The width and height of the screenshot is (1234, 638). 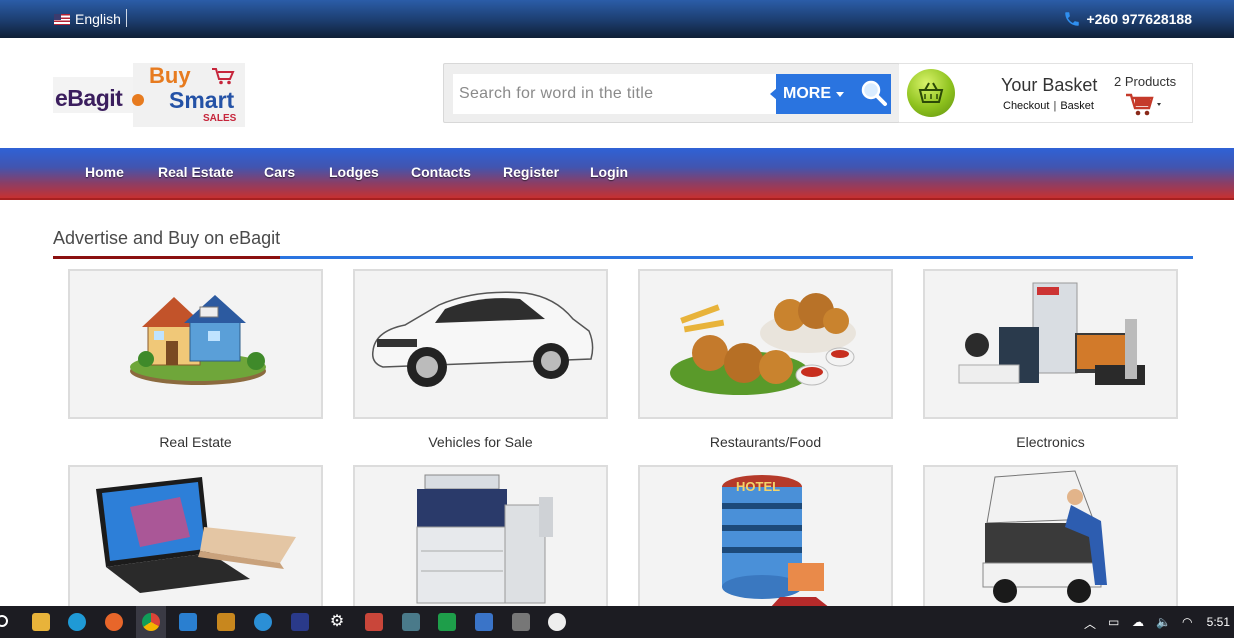 What do you see at coordinates (1145, 81) in the screenshot?
I see `product-count: 2 Products` at bounding box center [1145, 81].